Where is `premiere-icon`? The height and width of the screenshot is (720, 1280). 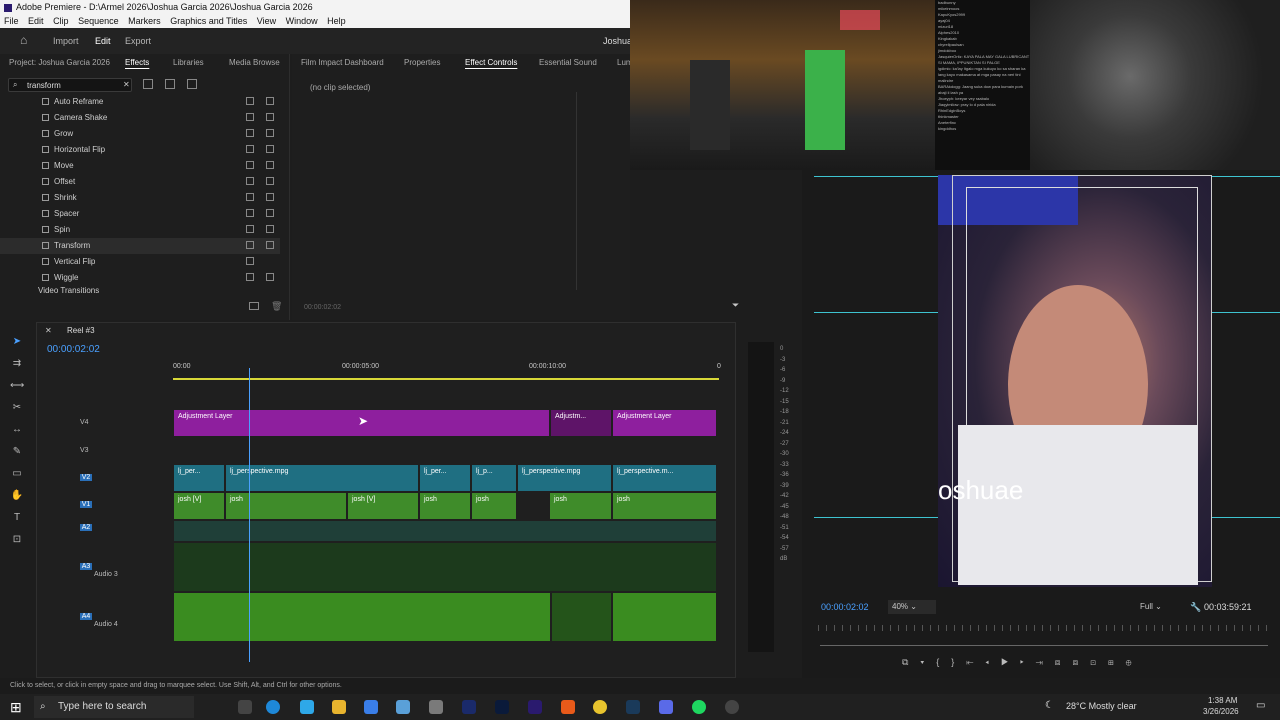
premiere-icon is located at coordinates (535, 707).